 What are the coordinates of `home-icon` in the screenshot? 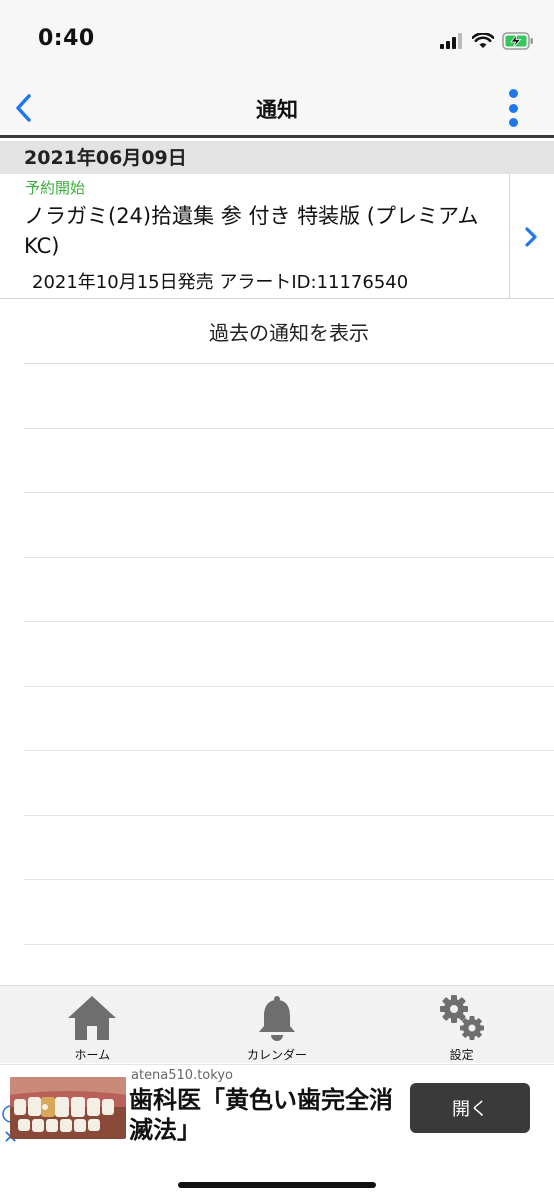 It's located at (92, 1018).